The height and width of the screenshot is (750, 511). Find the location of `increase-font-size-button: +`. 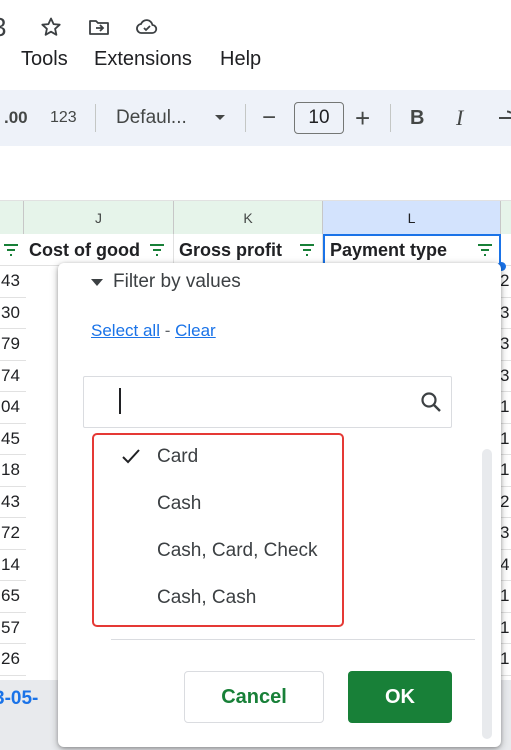

increase-font-size-button: + is located at coordinates (362, 118).